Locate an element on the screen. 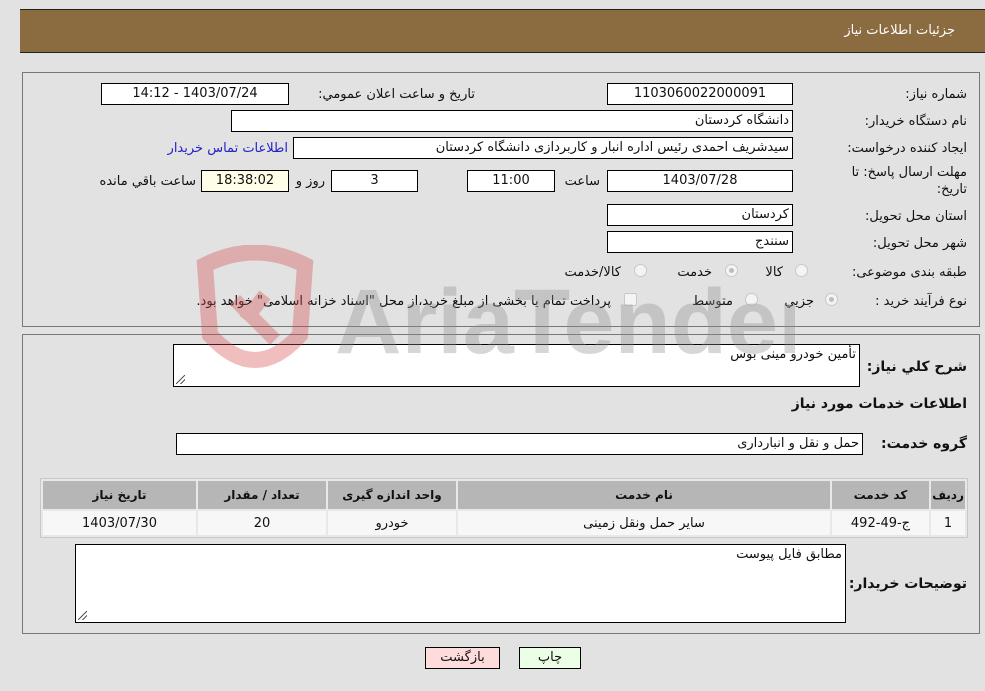 The width and height of the screenshot is (985, 691). cell-service-code: ج-49-492 is located at coordinates (880, 523).